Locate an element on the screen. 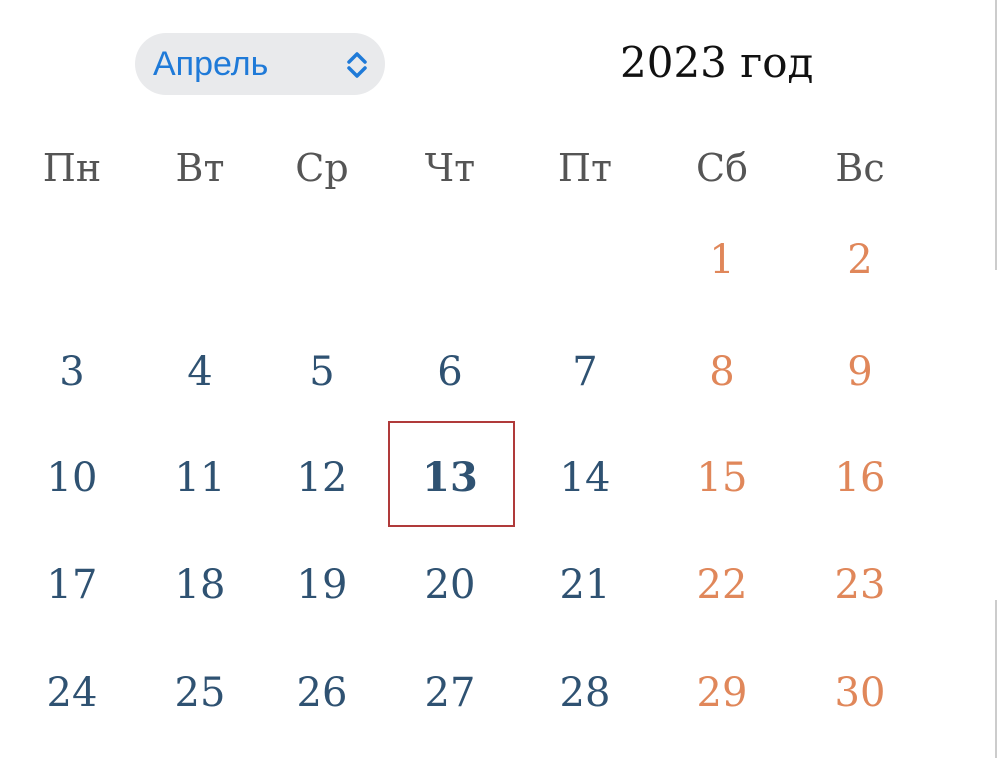  calendar-day: 8 is located at coordinates (722, 372).